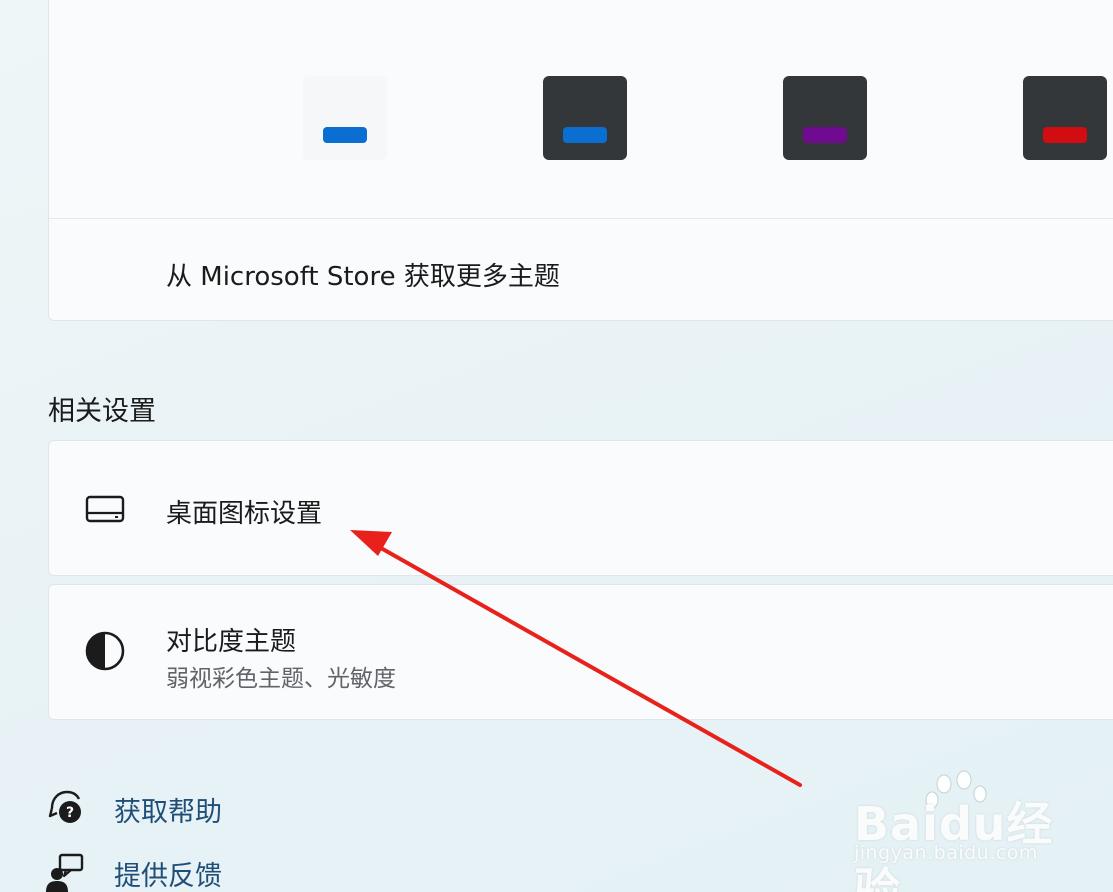 The height and width of the screenshot is (892, 1113). Describe the element at coordinates (580, 508) in the screenshot. I see `desktop-icon-settings-row: 桌面图标设置` at that location.